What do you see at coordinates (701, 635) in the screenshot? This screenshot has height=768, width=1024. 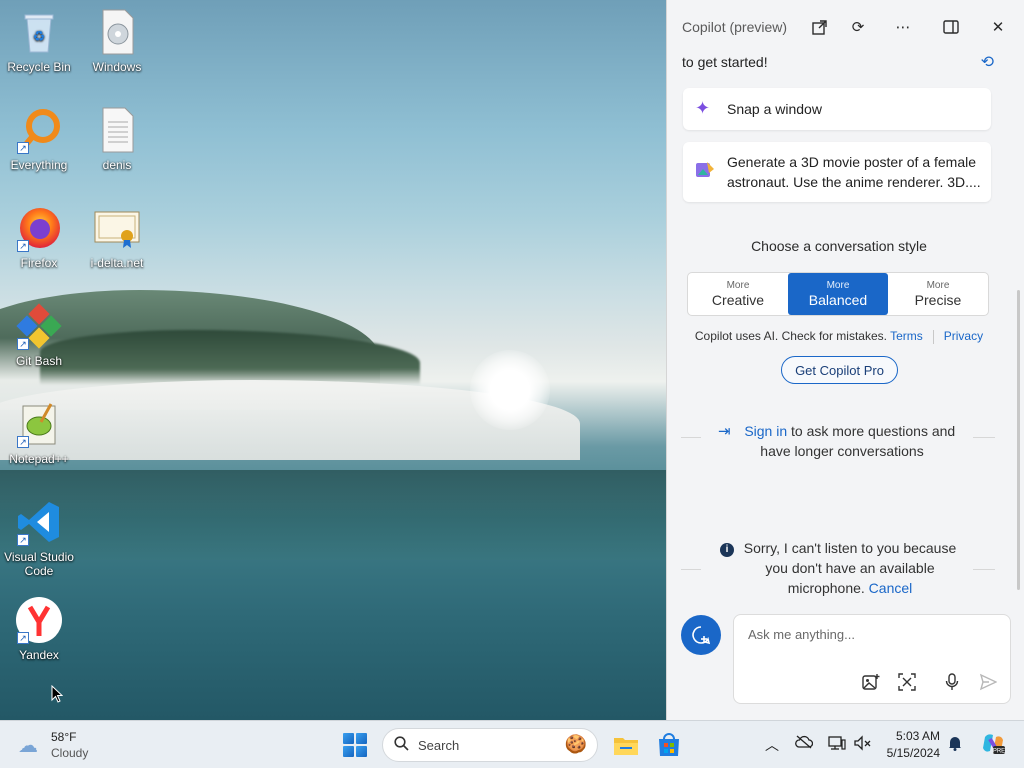 I see `new-topic-button` at bounding box center [701, 635].